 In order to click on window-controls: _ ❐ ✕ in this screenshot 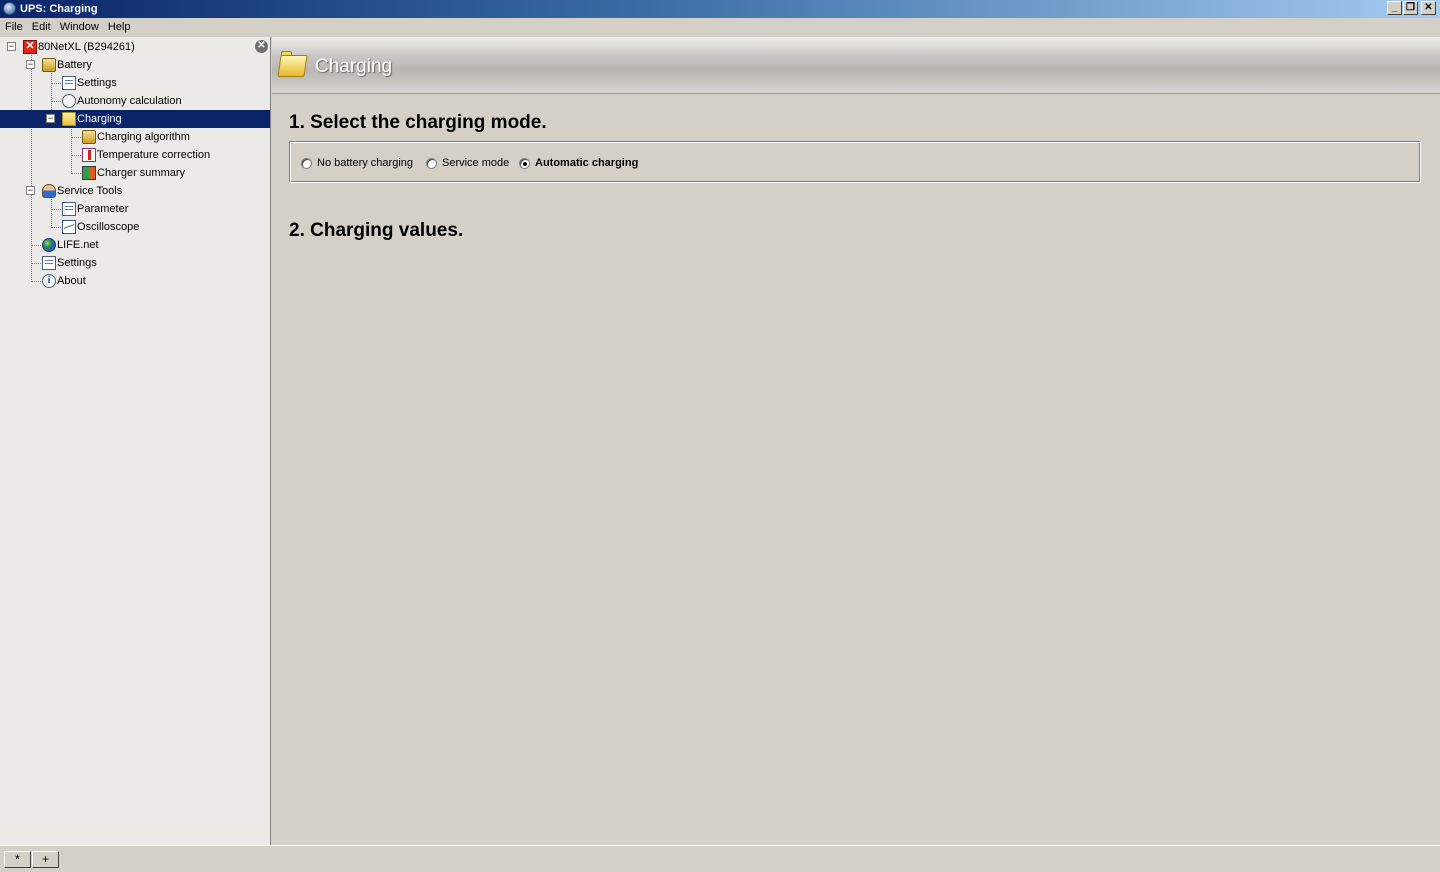, I will do `click(1411, 8)`.